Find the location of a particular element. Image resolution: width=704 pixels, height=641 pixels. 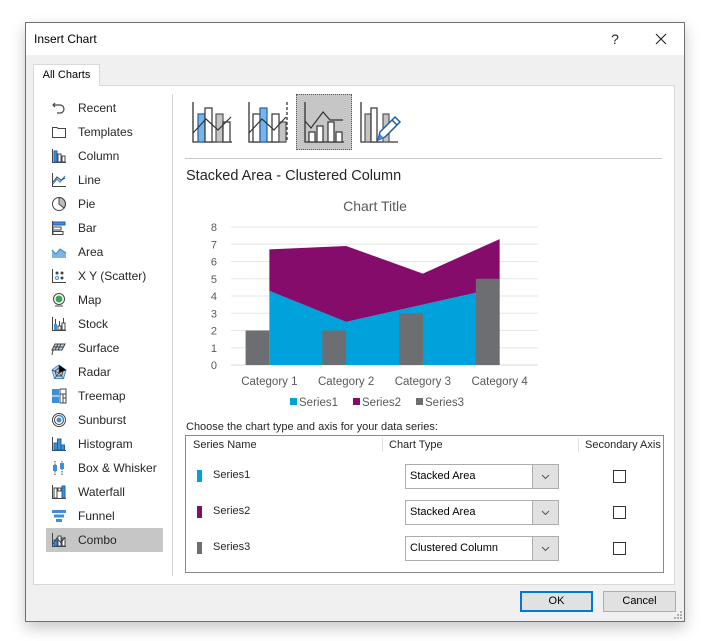

series3-color-swatch is located at coordinates (199, 548).